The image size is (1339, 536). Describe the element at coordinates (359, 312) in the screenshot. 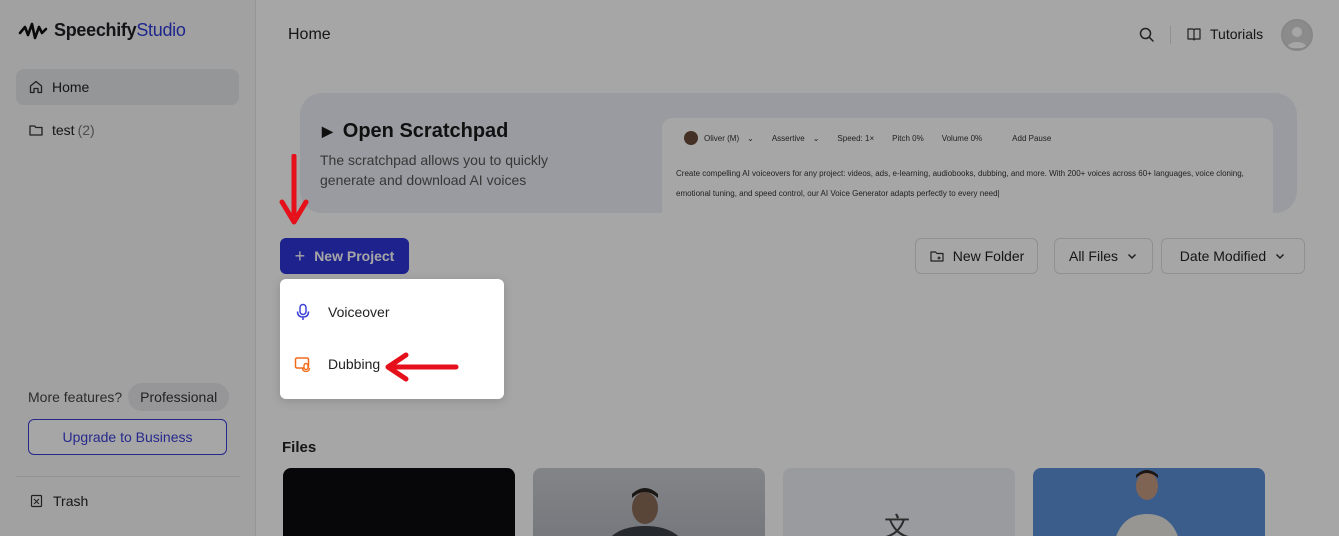

I see `menu-item-label: Voiceover` at that location.